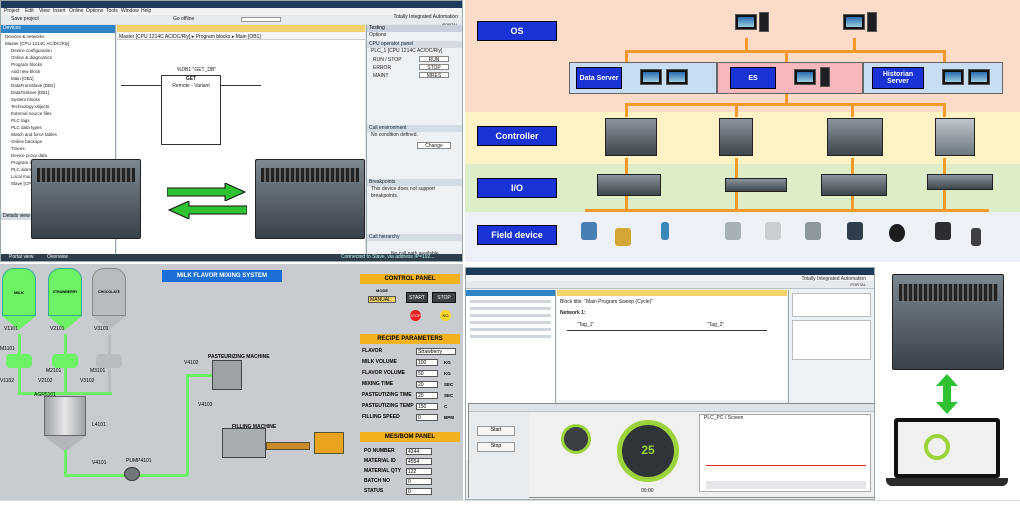 This screenshot has width=1020, height=510. What do you see at coordinates (496, 447) in the screenshot?
I see `hmi-stop-button: Stop` at bounding box center [496, 447].